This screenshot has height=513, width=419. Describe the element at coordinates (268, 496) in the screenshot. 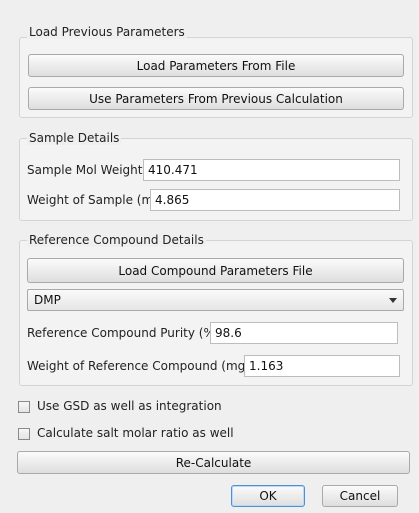

I see `ok-button: OK` at that location.